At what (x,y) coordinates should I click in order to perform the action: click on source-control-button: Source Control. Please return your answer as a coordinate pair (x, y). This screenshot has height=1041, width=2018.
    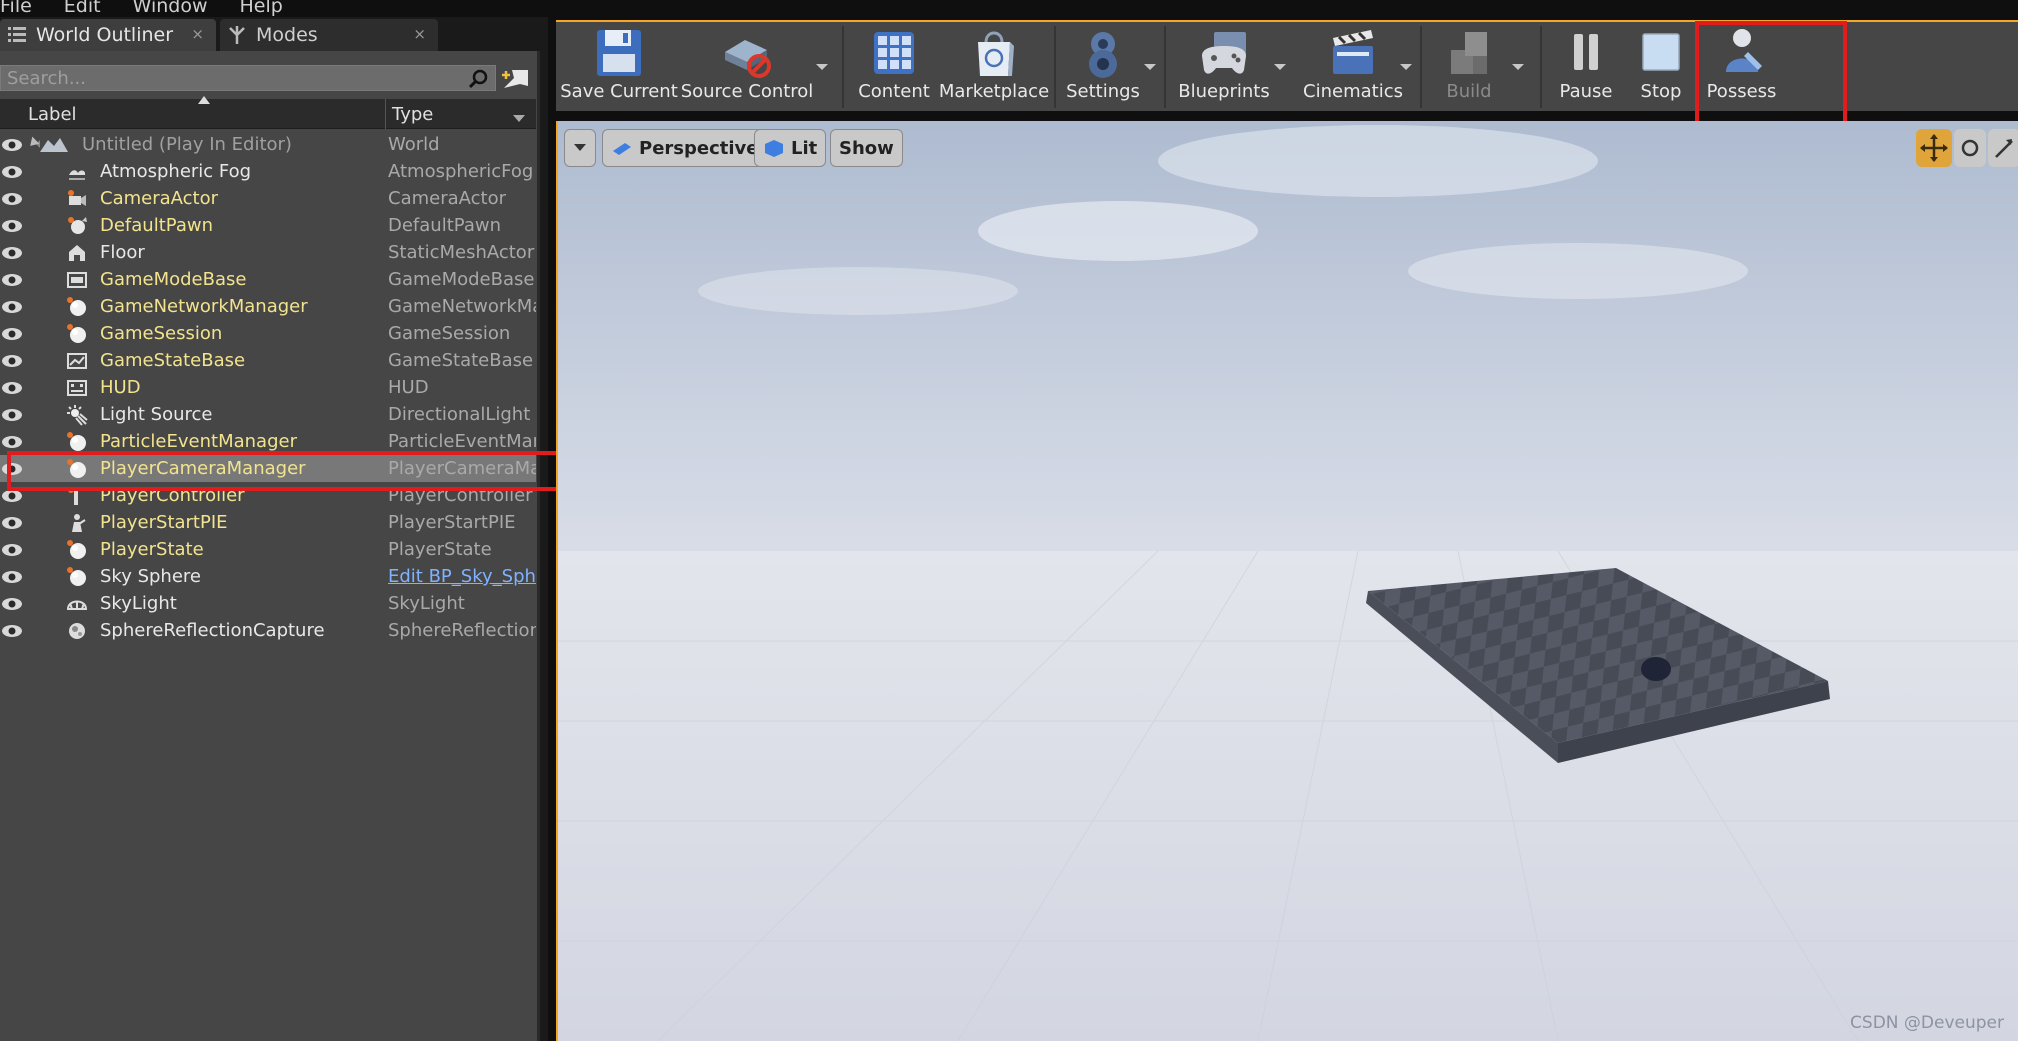
    Looking at the image, I should click on (747, 66).